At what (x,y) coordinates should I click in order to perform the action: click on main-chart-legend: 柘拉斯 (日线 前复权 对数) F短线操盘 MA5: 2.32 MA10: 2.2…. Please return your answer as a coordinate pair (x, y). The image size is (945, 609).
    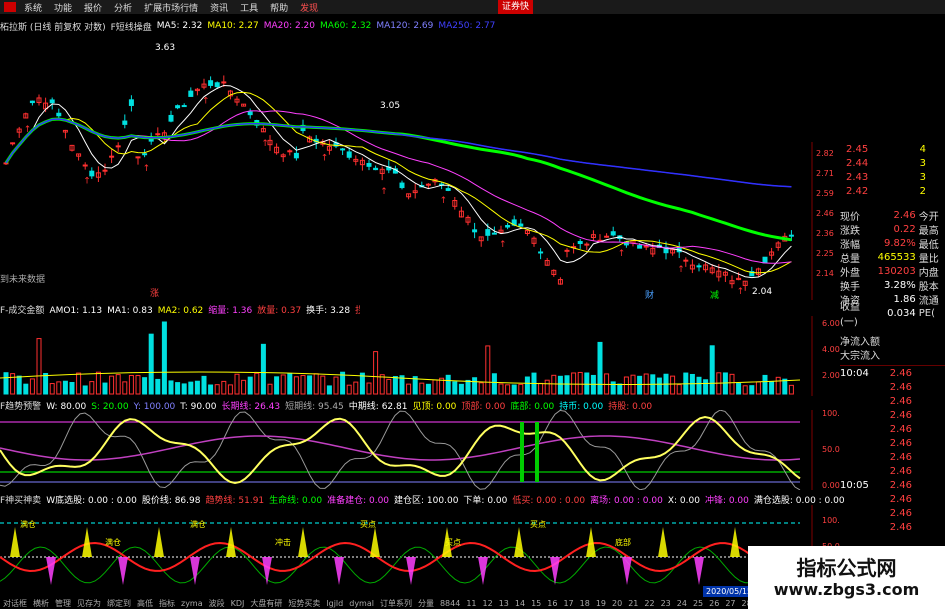
    Looking at the image, I should click on (252, 26).